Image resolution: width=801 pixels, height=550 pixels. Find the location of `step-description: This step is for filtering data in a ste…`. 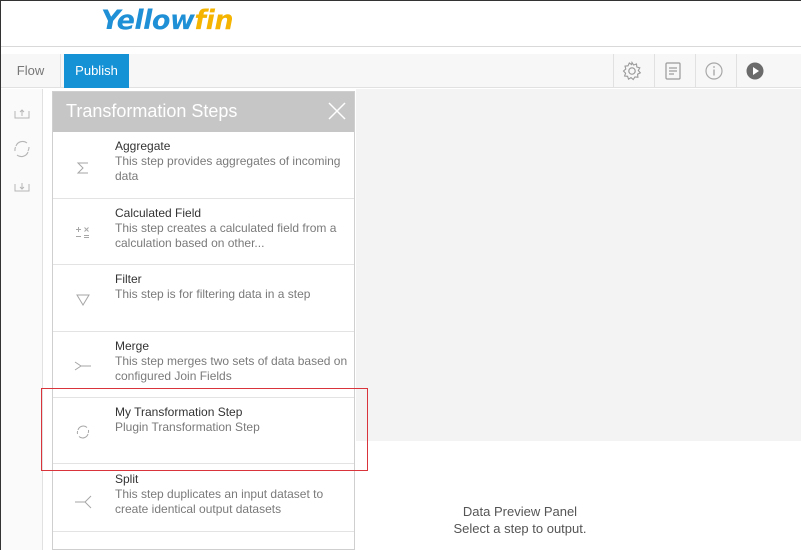

step-description: This step is for filtering data in a ste… is located at coordinates (213, 294).